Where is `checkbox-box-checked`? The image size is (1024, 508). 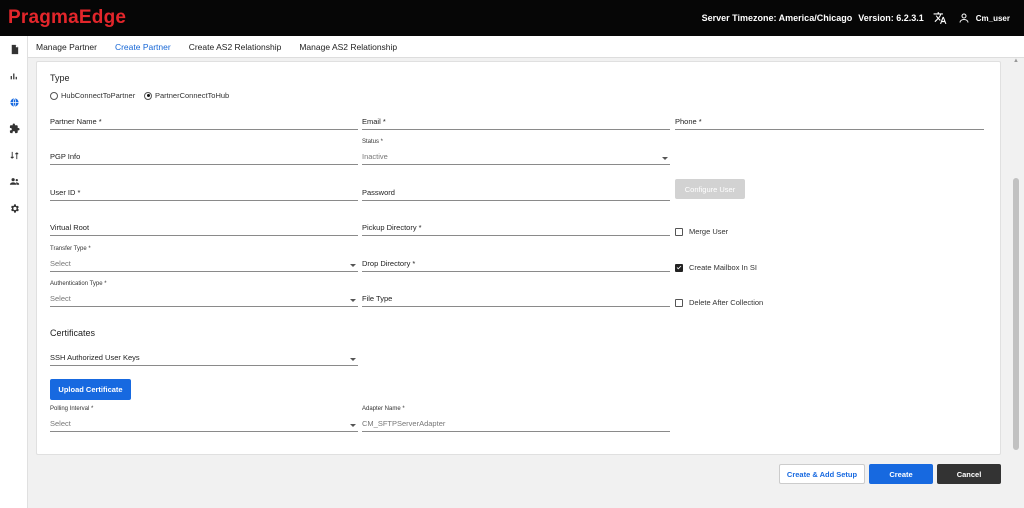 checkbox-box-checked is located at coordinates (679, 267).